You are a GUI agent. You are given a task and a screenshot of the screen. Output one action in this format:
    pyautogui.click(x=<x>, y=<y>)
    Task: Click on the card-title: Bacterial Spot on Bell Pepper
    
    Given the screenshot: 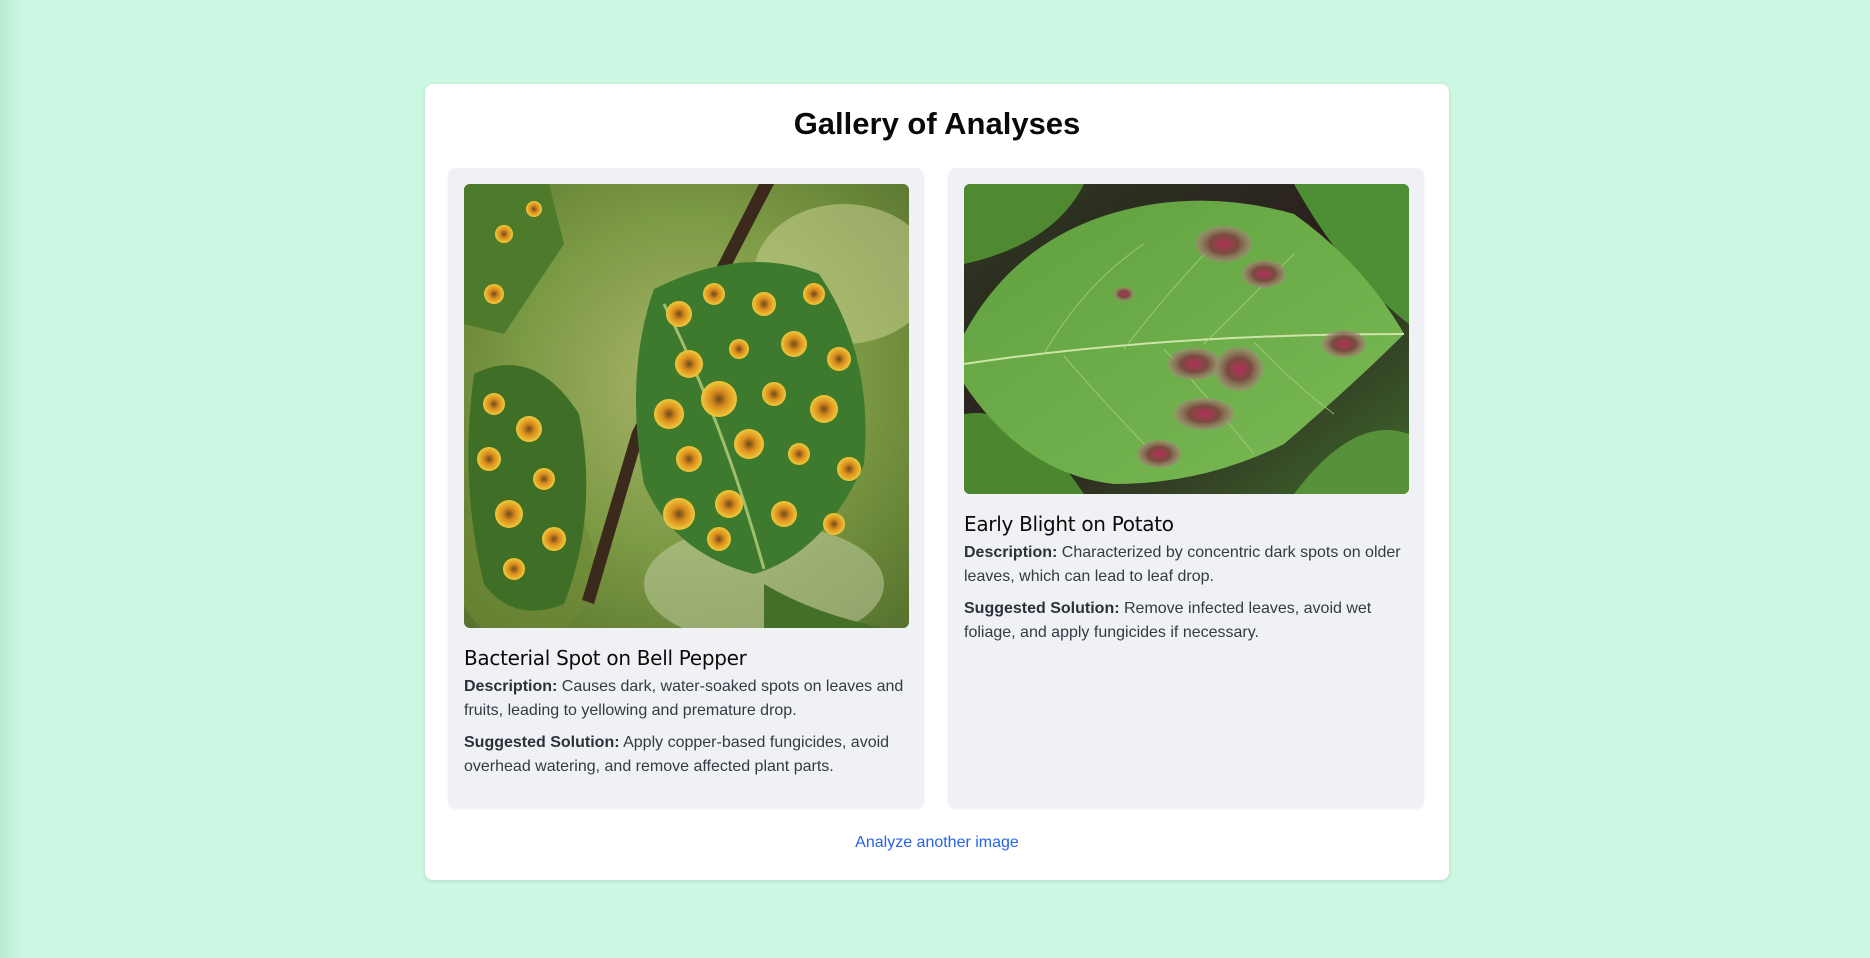 What is the action you would take?
    pyautogui.click(x=605, y=658)
    